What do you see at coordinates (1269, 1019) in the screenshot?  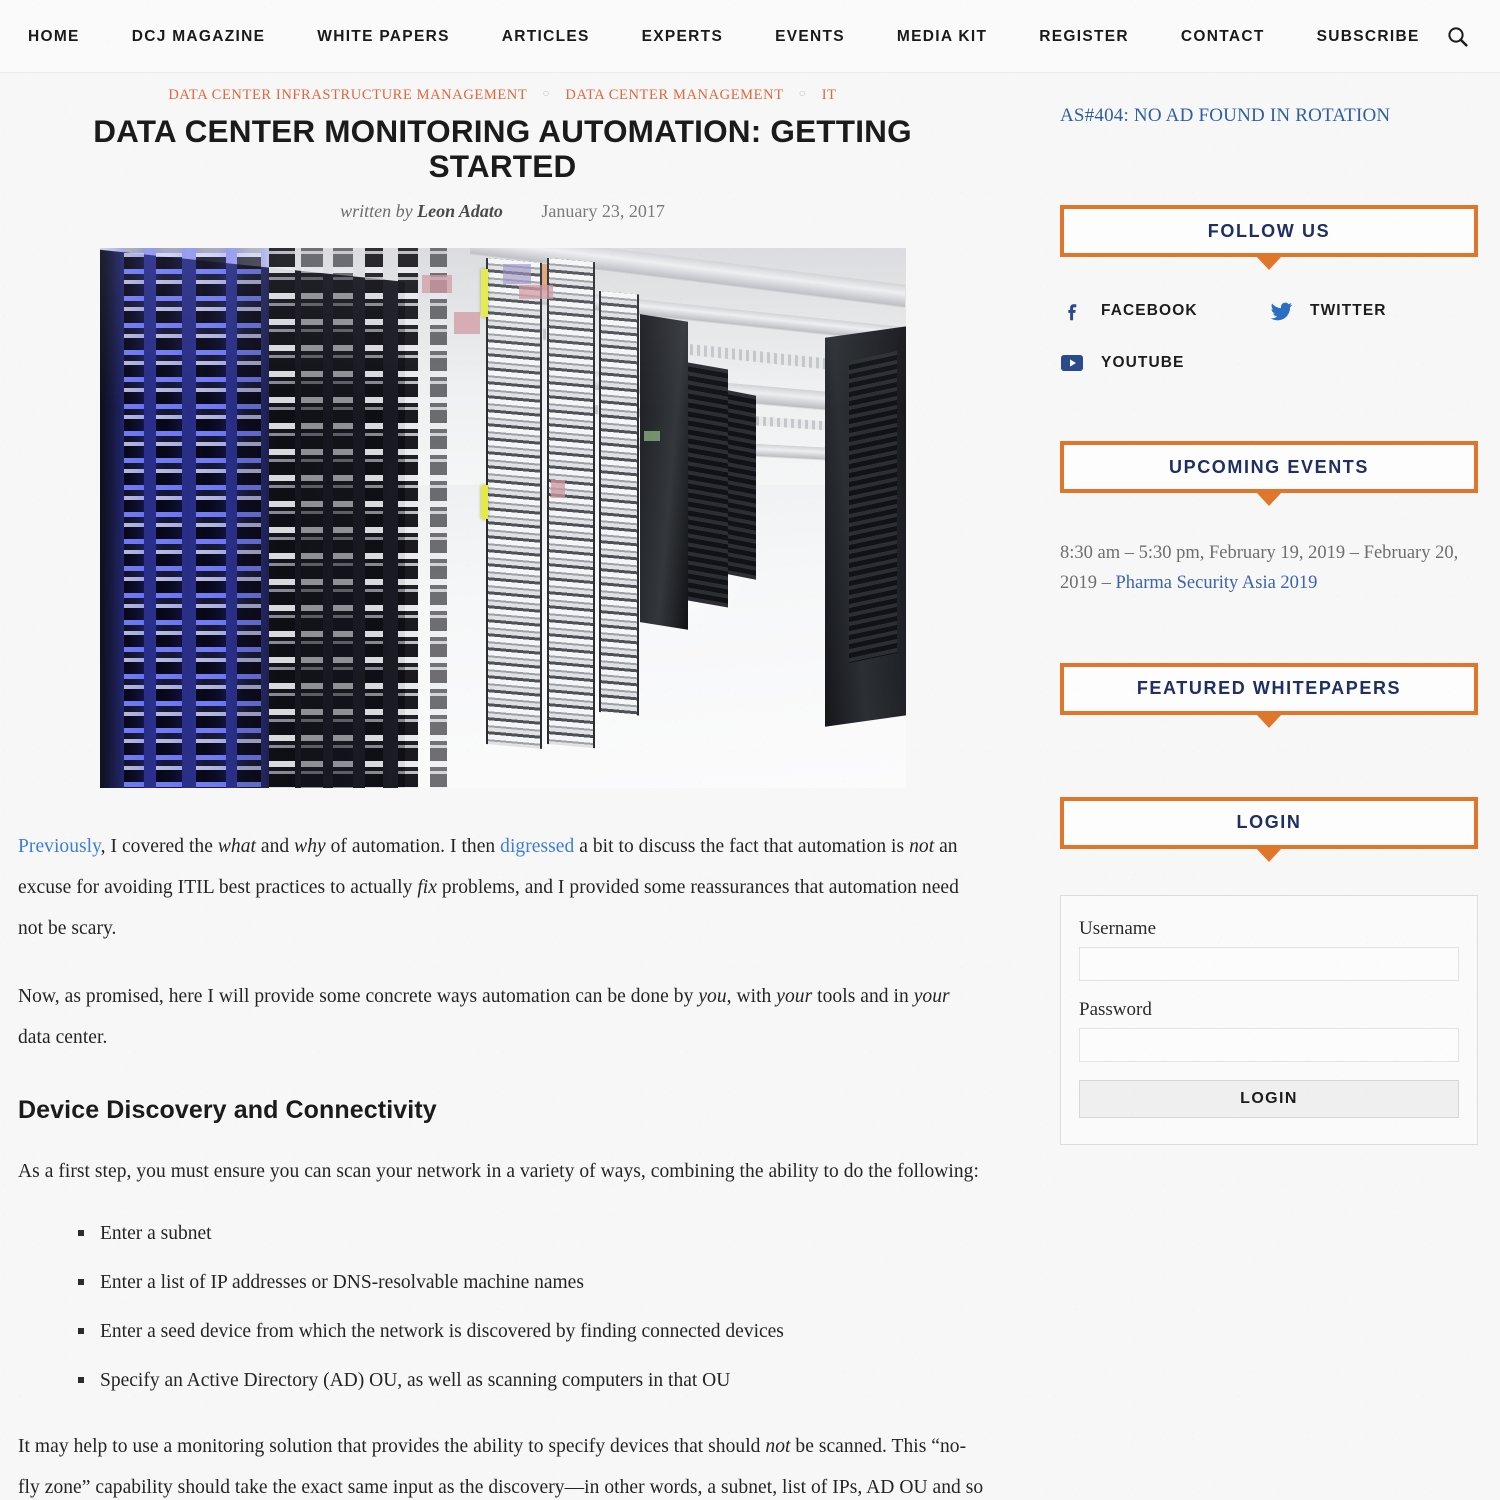 I see `login-form: Username Password LOGIN` at bounding box center [1269, 1019].